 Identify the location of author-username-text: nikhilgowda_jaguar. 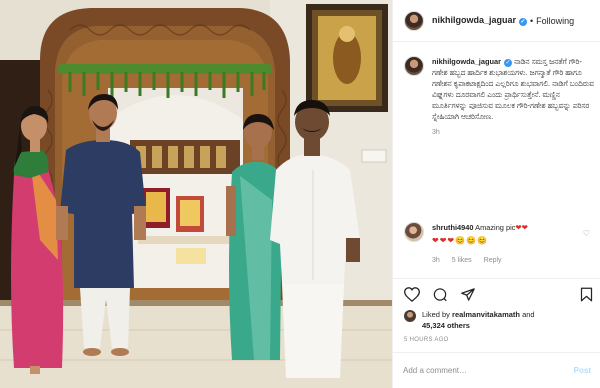
(474, 20).